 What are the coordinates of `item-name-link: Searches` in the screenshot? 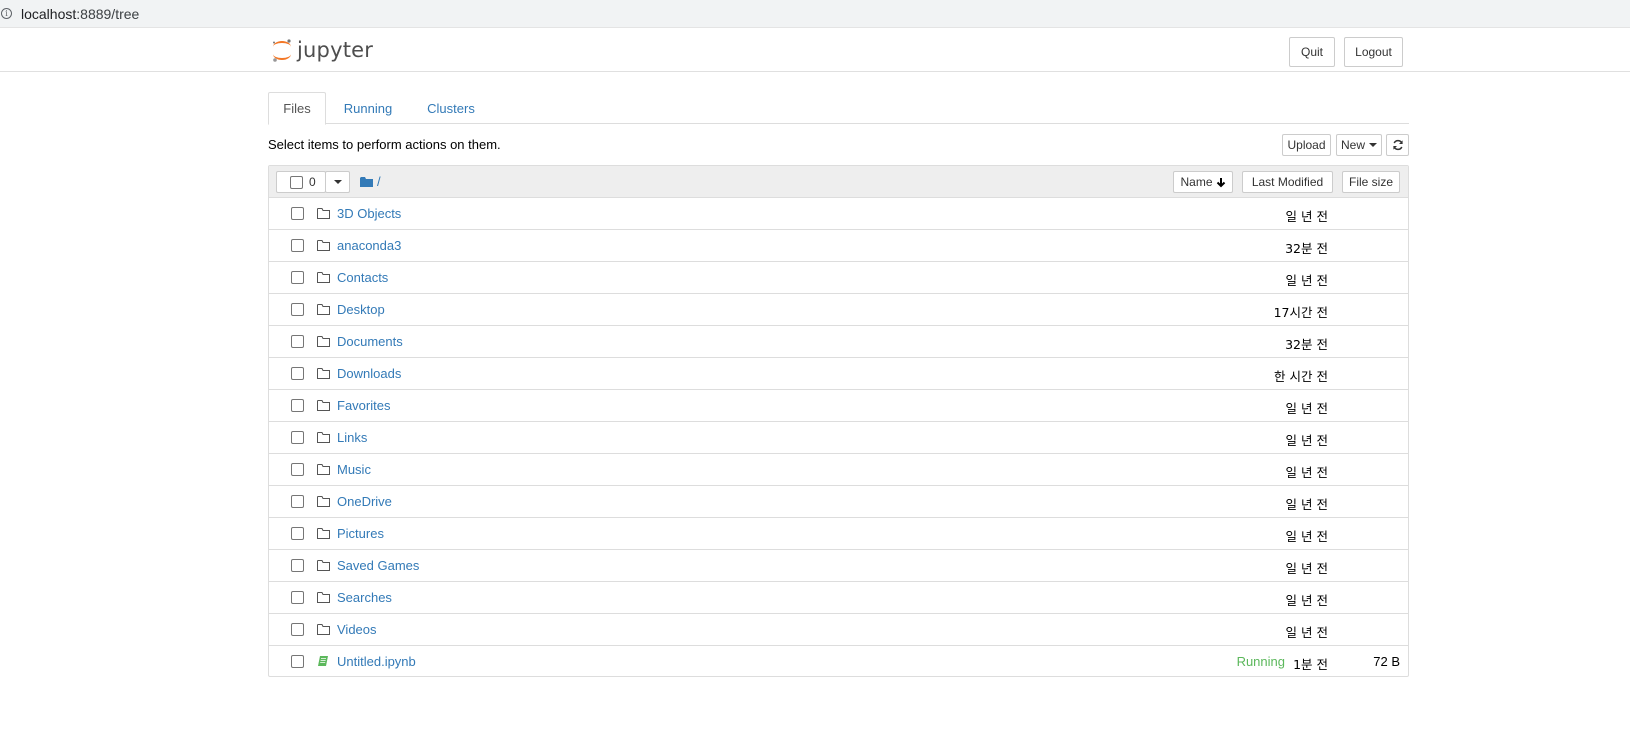 It's located at (364, 597).